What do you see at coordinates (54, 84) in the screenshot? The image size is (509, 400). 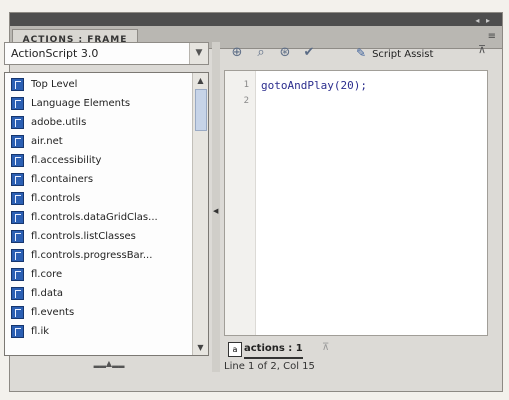 I see `tree-item-label: Top Level` at bounding box center [54, 84].